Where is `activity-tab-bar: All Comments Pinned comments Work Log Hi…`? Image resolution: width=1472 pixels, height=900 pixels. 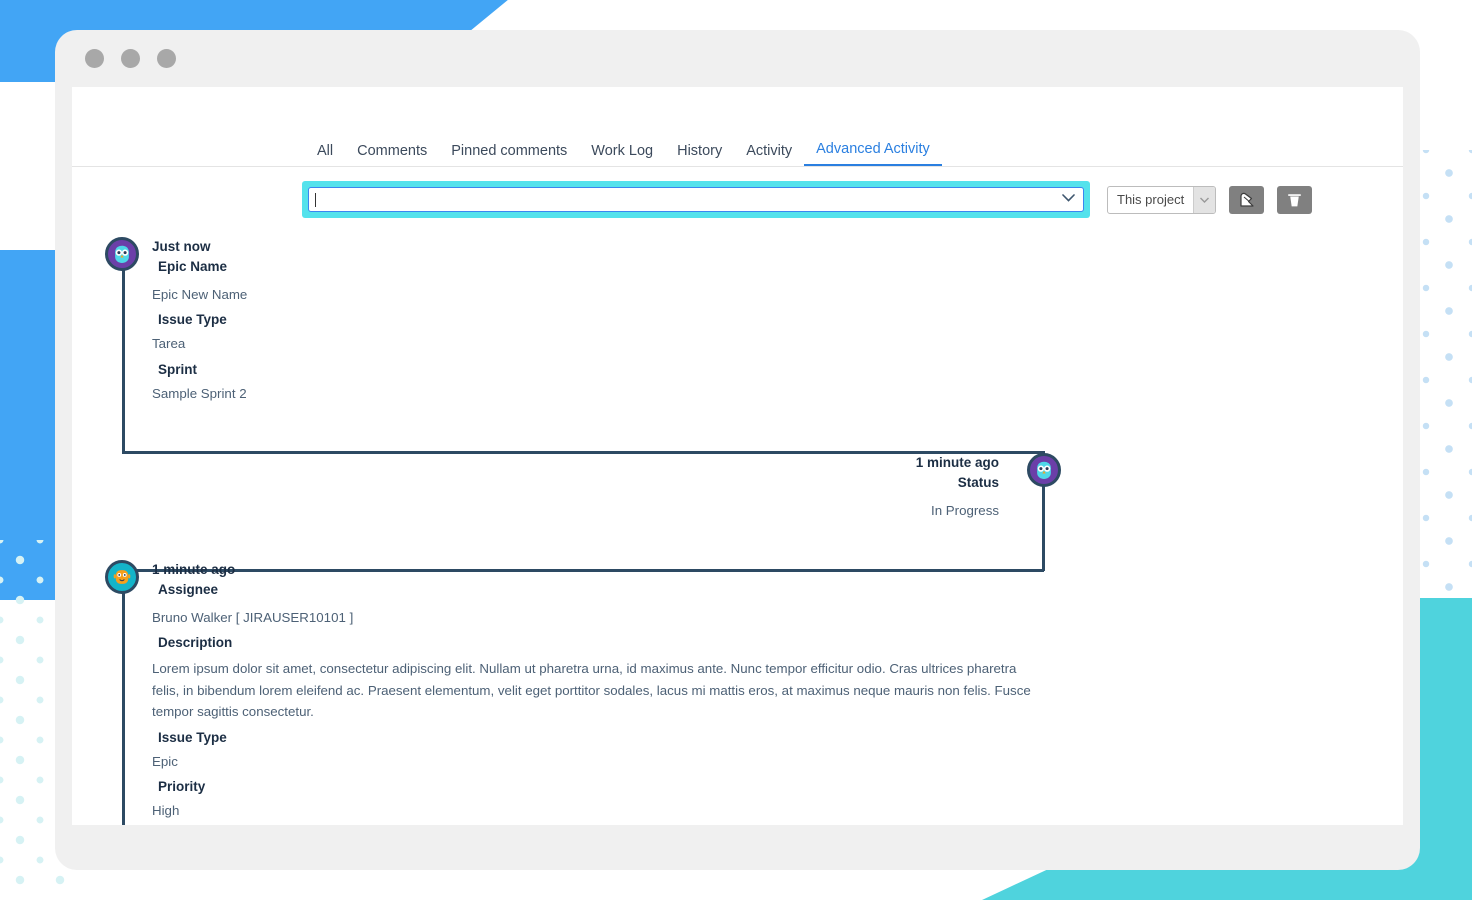
activity-tab-bar: All Comments Pinned comments Work Log Hi… is located at coordinates (737, 127).